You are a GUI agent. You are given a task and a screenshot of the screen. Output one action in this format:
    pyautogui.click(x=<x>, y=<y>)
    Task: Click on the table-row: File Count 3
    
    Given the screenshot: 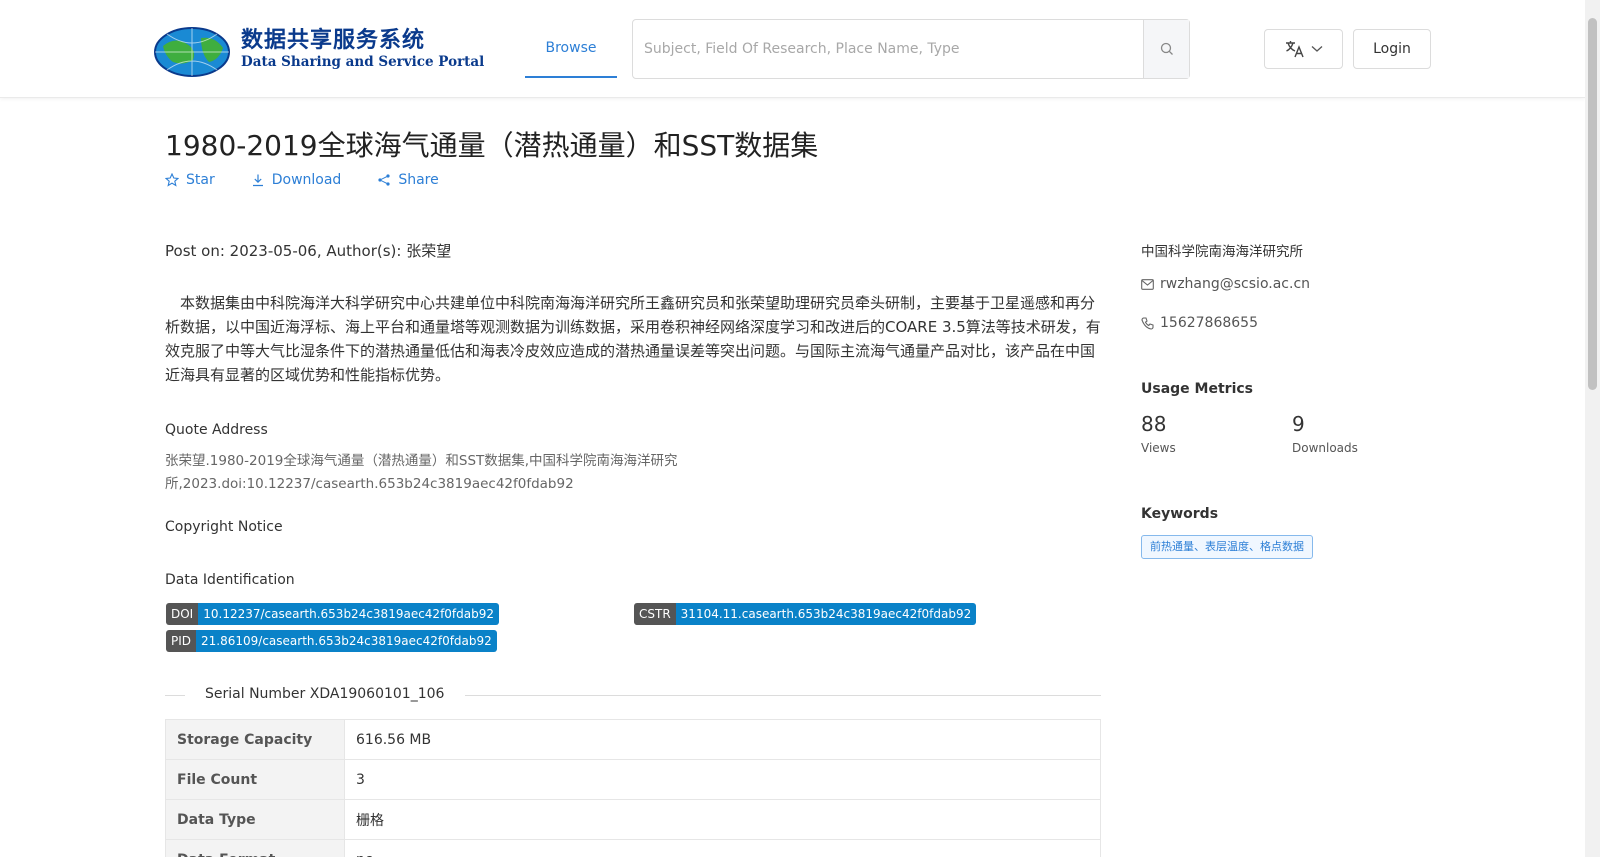 What is the action you would take?
    pyautogui.click(x=633, y=779)
    